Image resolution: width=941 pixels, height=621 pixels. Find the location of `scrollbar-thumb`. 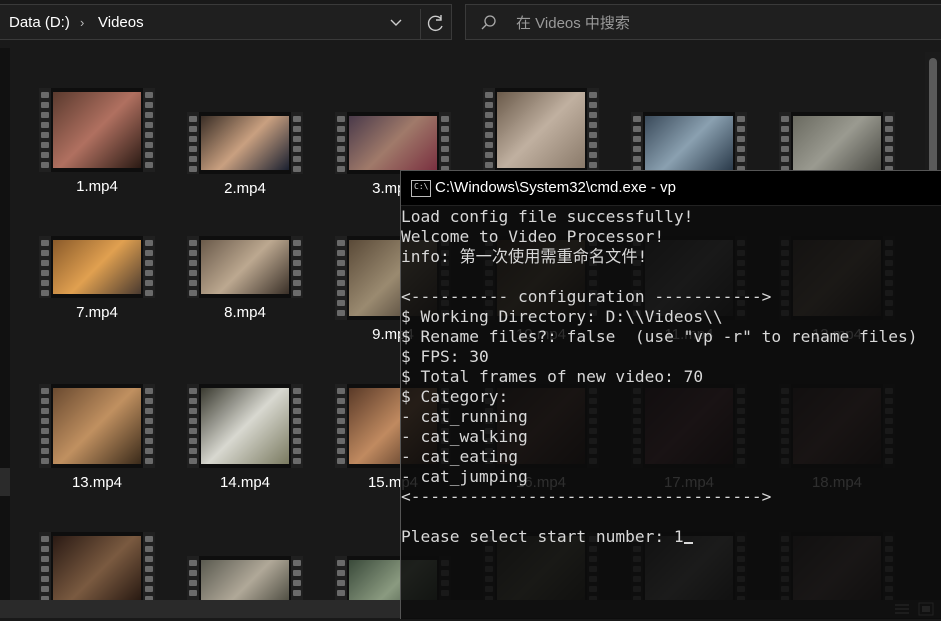

scrollbar-thumb is located at coordinates (933, 118).